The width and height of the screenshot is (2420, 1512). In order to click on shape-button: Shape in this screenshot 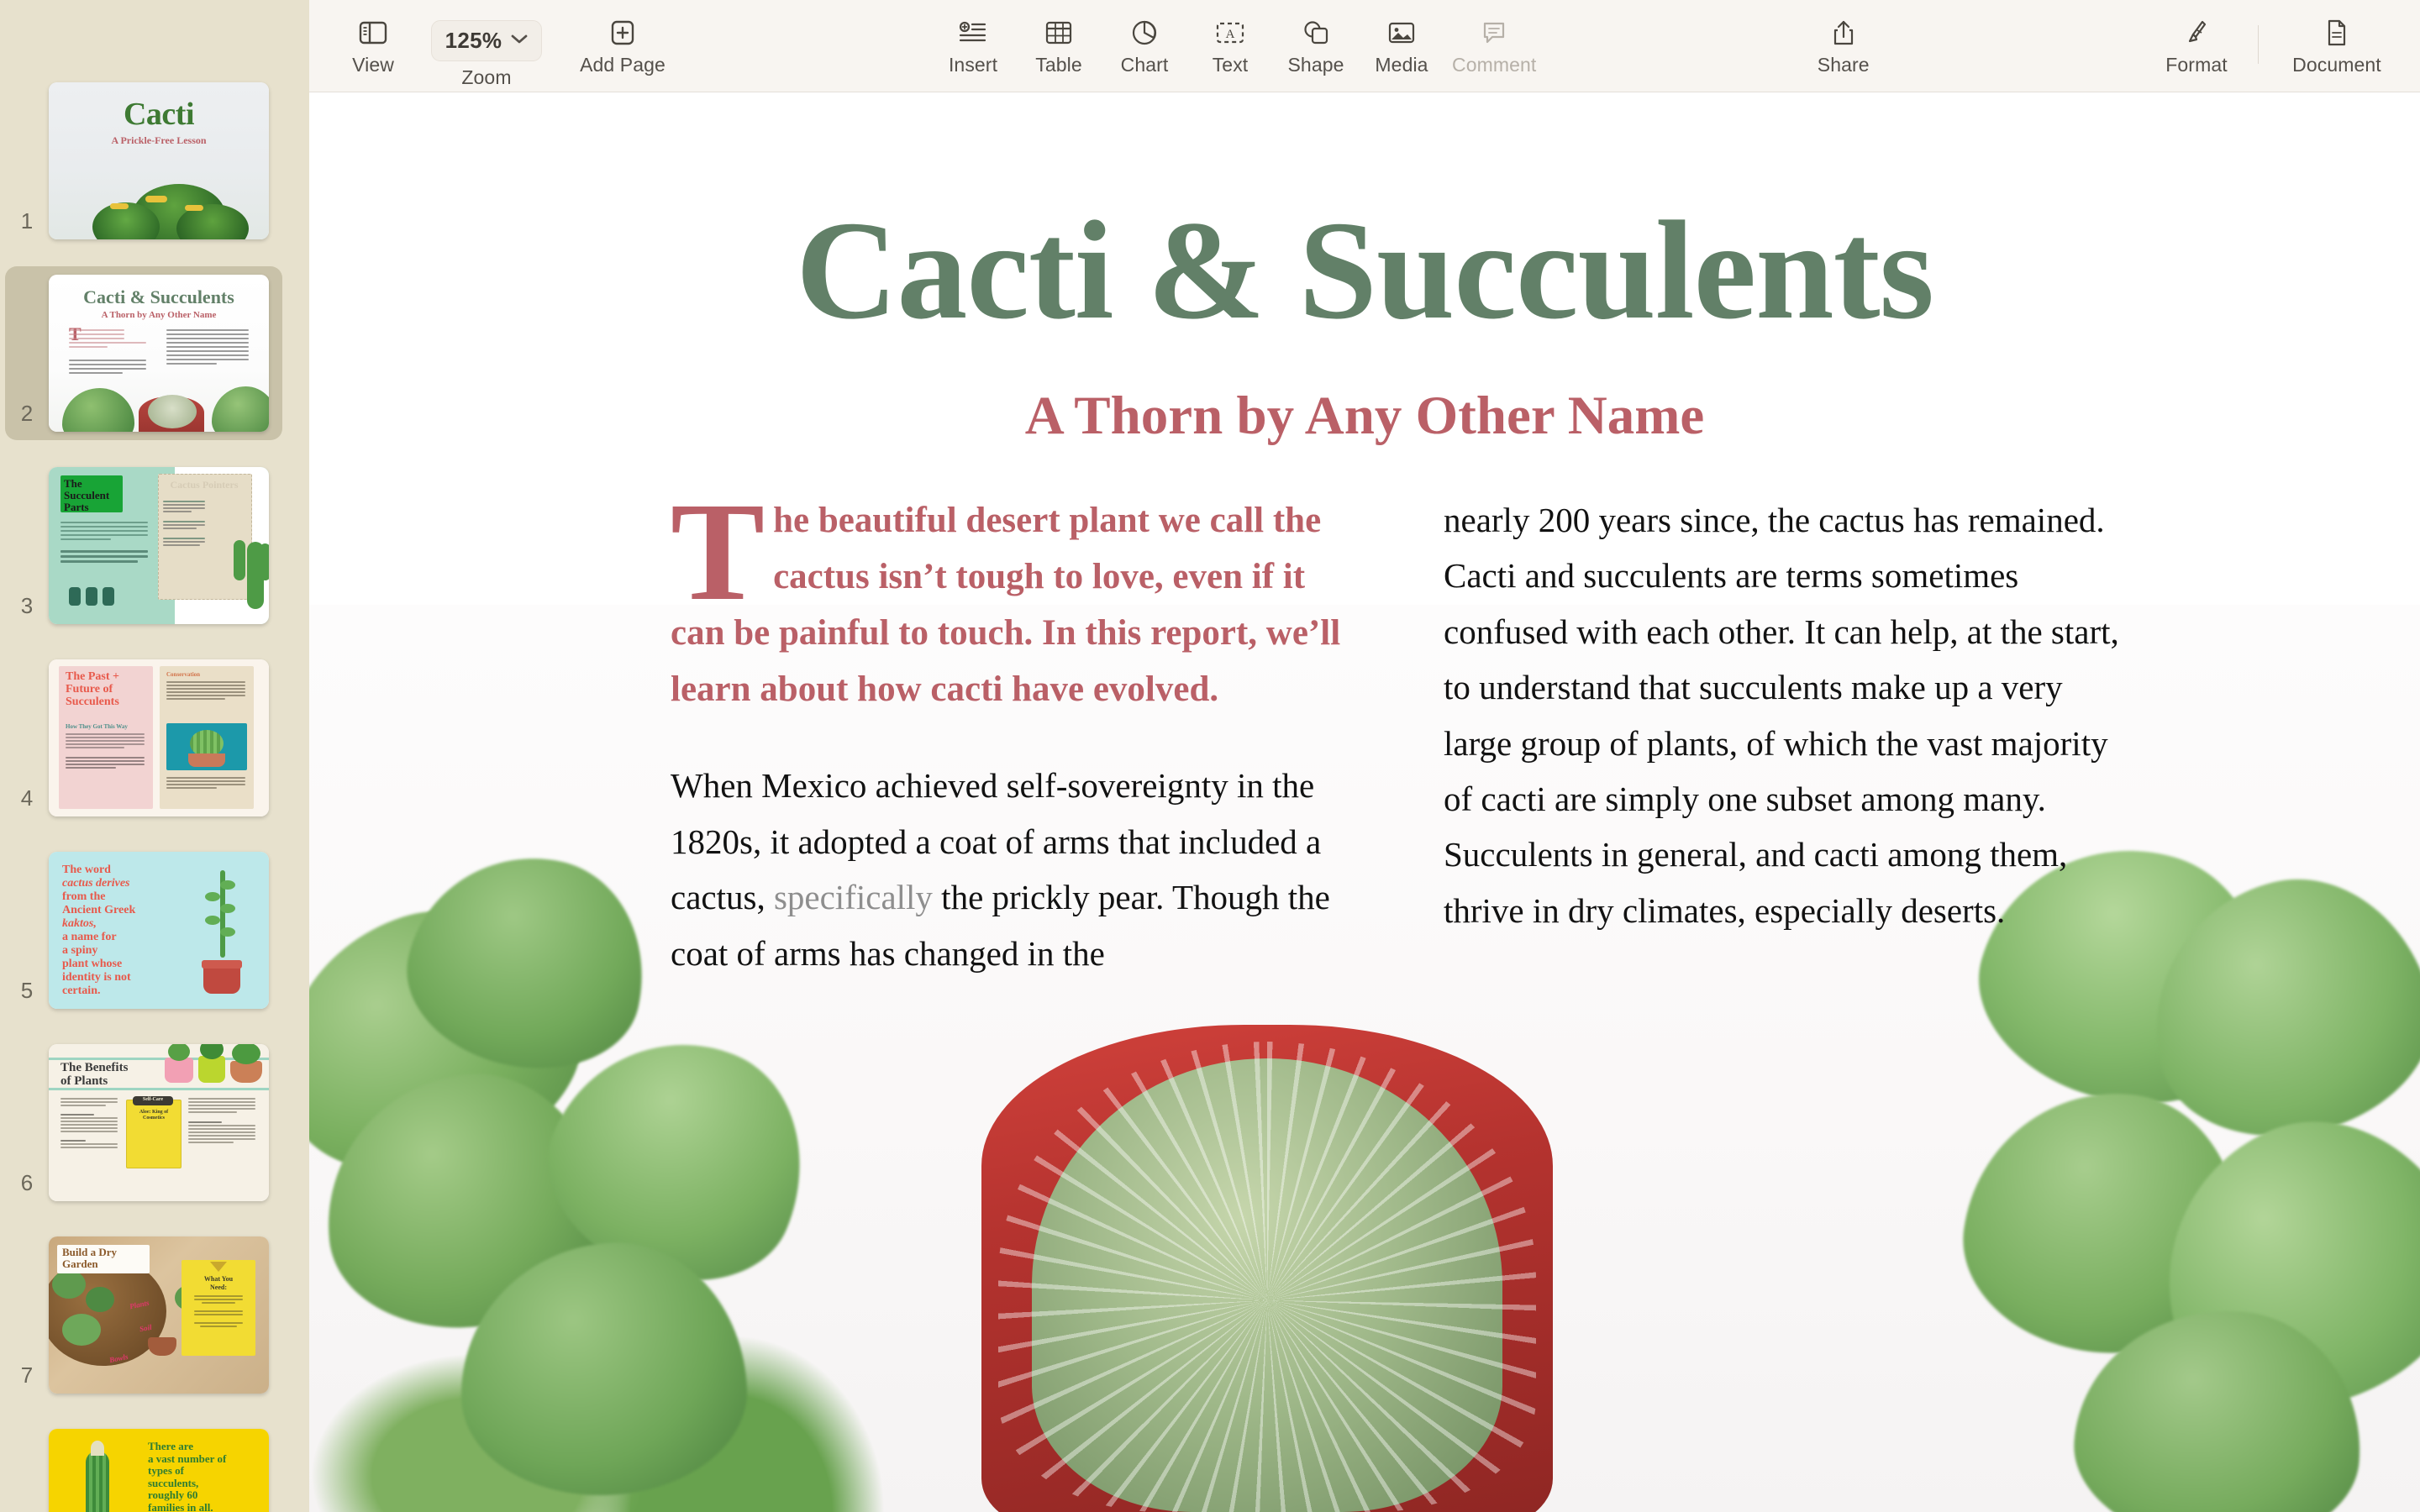, I will do `click(1316, 38)`.